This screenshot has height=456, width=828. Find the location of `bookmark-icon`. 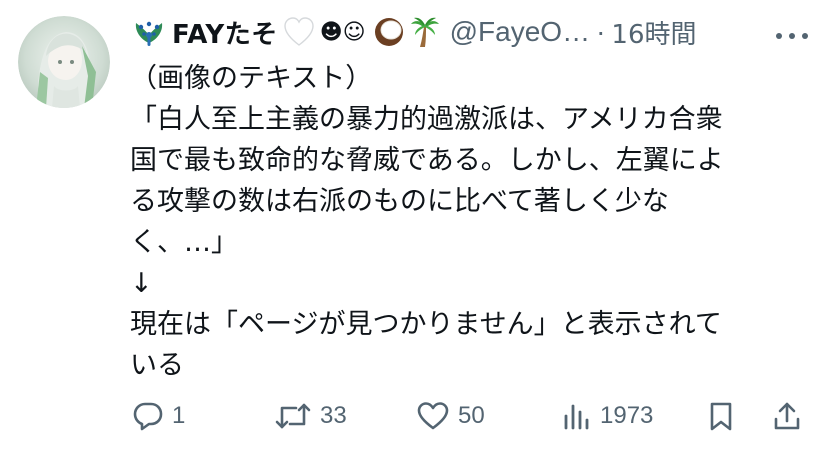

bookmark-icon is located at coordinates (721, 416).